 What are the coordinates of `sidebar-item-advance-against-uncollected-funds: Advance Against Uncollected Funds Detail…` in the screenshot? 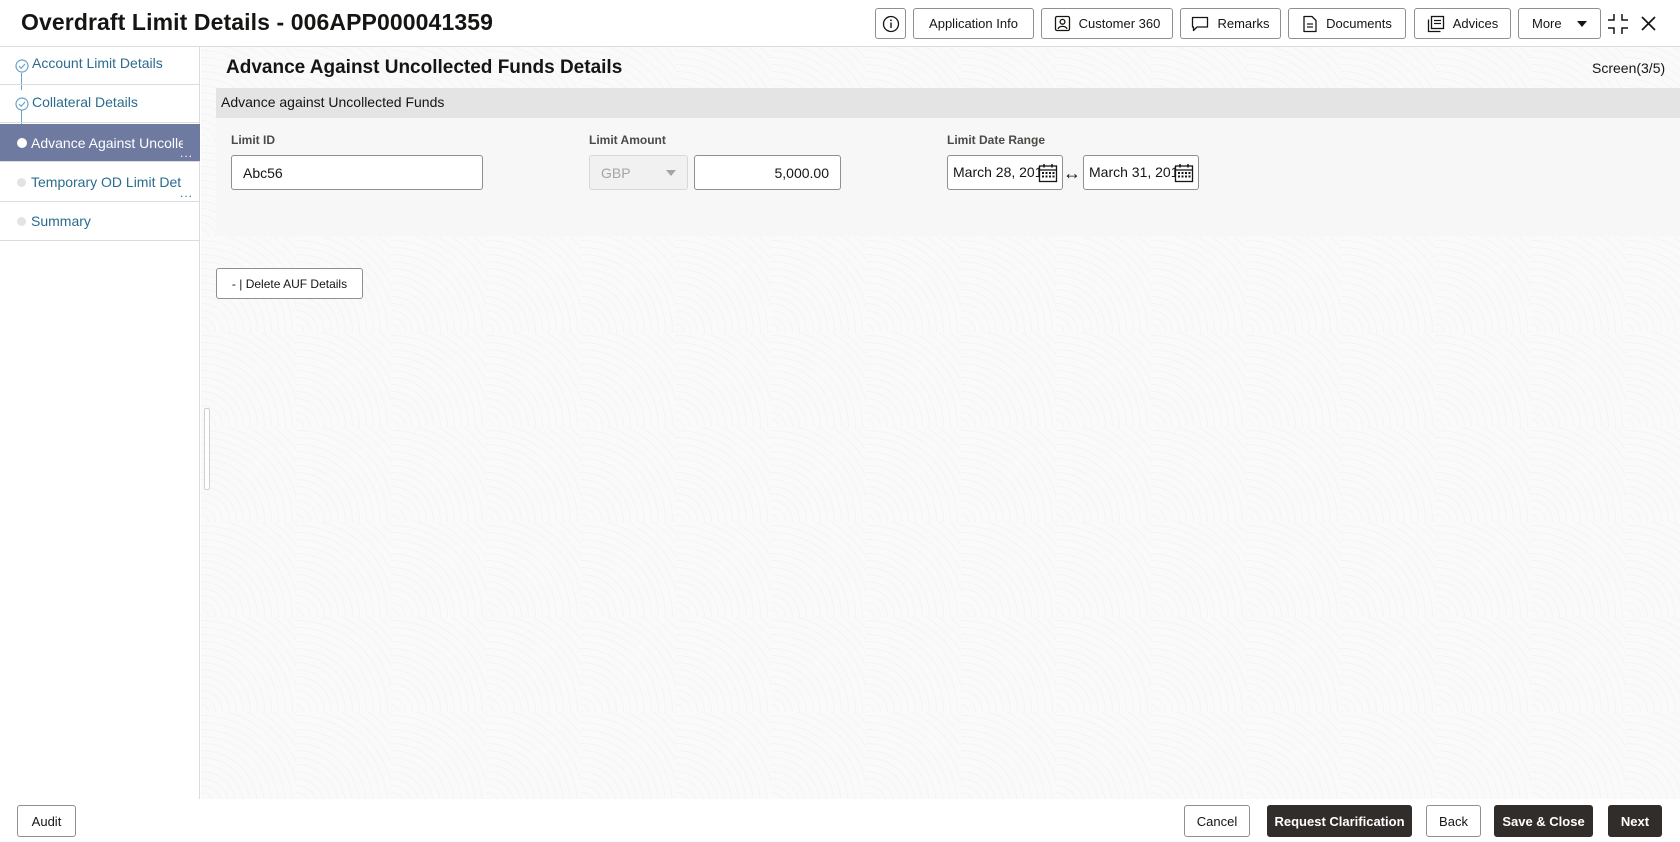 It's located at (100, 143).